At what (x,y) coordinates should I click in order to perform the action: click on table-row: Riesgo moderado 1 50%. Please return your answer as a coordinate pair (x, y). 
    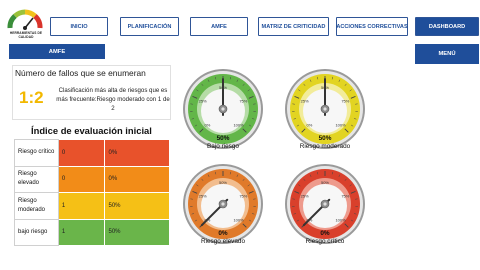
    Looking at the image, I should click on (92, 206).